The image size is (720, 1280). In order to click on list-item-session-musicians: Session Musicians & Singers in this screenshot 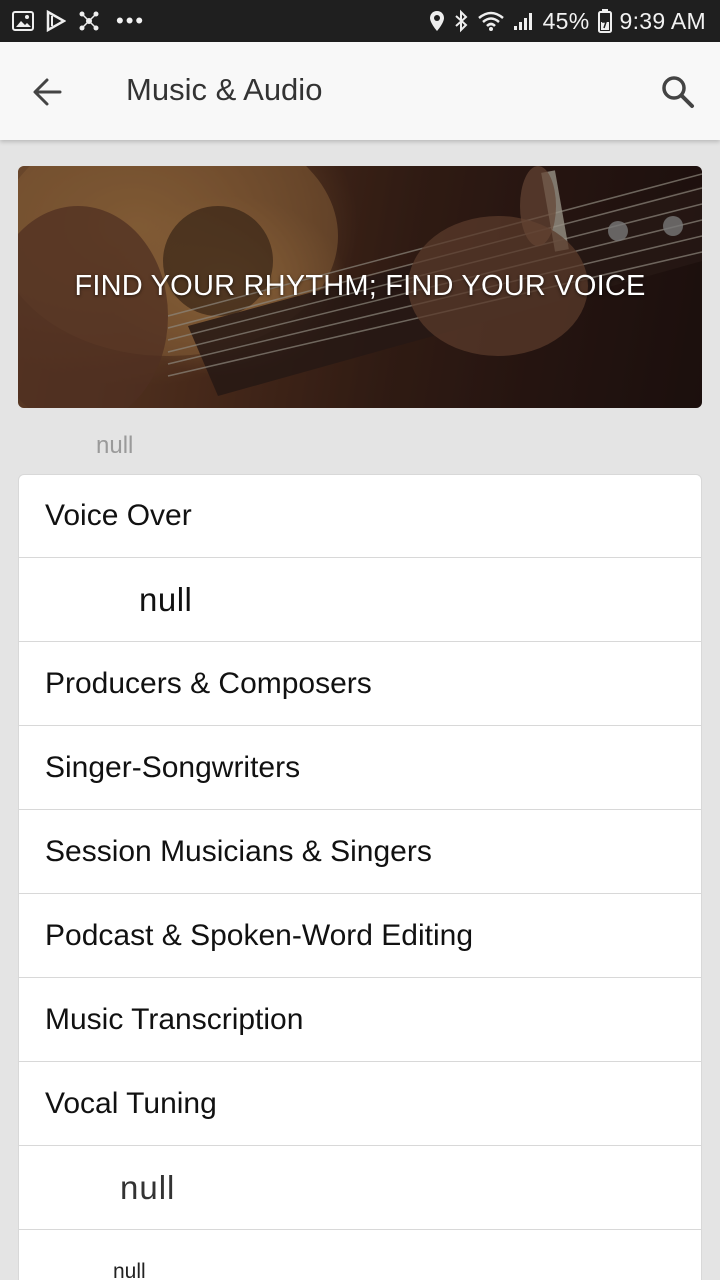, I will do `click(360, 852)`.